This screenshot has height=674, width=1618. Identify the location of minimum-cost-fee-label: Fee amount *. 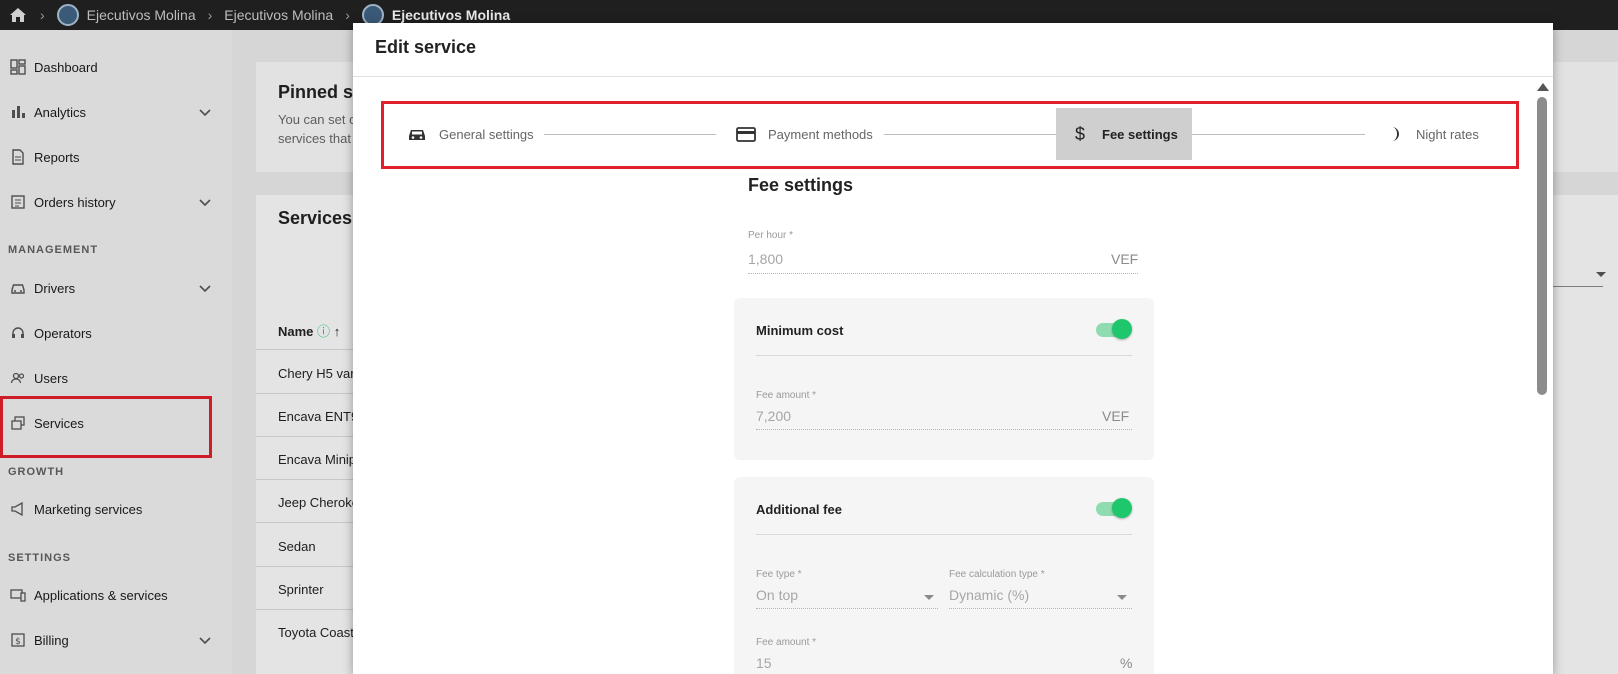
(786, 395).